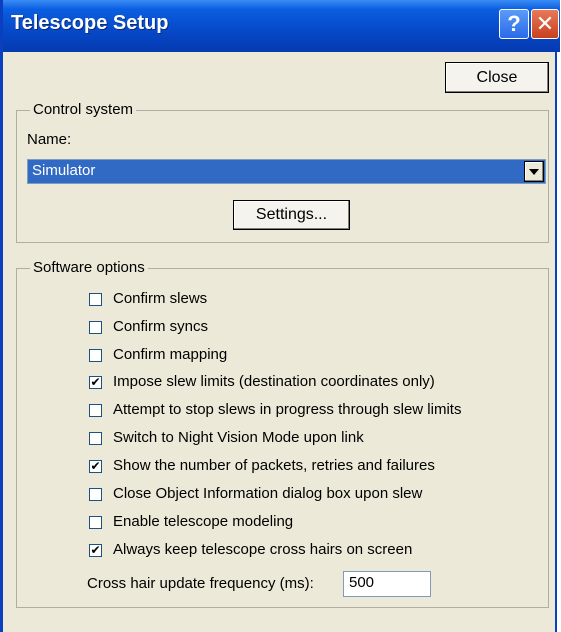 The width and height of the screenshot is (561, 632). Describe the element at coordinates (161, 326) in the screenshot. I see `option-label: Confirm syncs` at that location.